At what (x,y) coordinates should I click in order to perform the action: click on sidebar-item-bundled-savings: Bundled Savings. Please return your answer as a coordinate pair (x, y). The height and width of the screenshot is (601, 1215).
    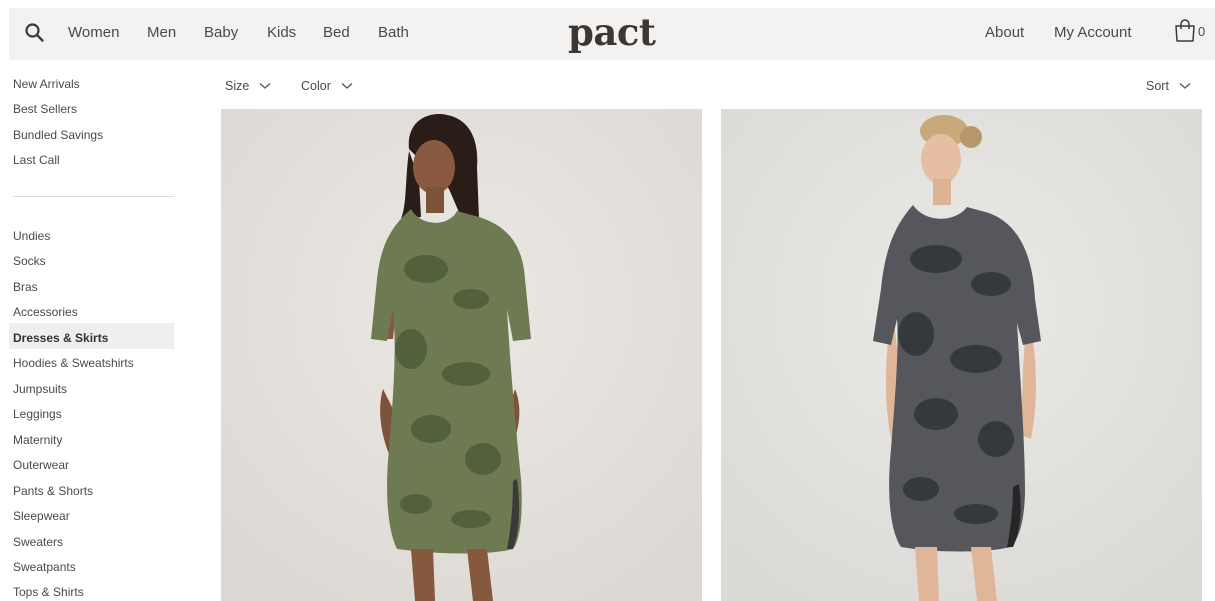
    Looking at the image, I should click on (58, 135).